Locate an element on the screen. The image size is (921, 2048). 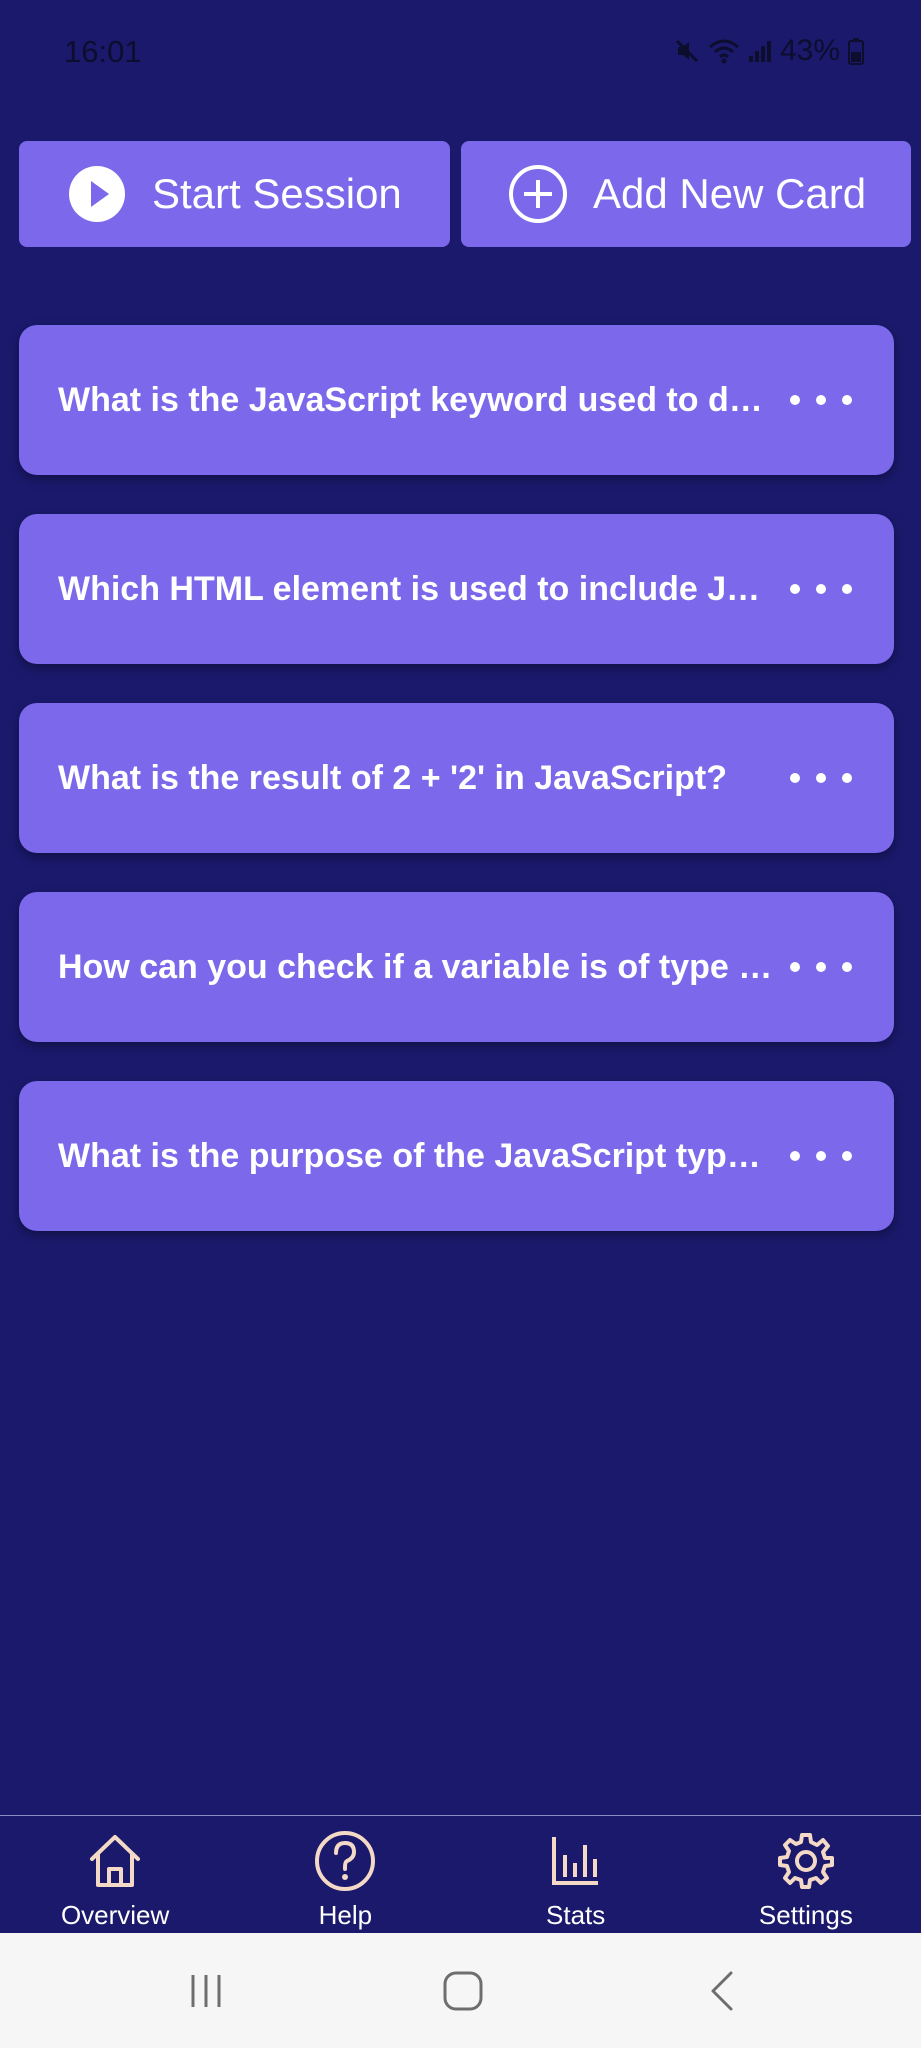
system-nav-bar is located at coordinates (460, 1990).